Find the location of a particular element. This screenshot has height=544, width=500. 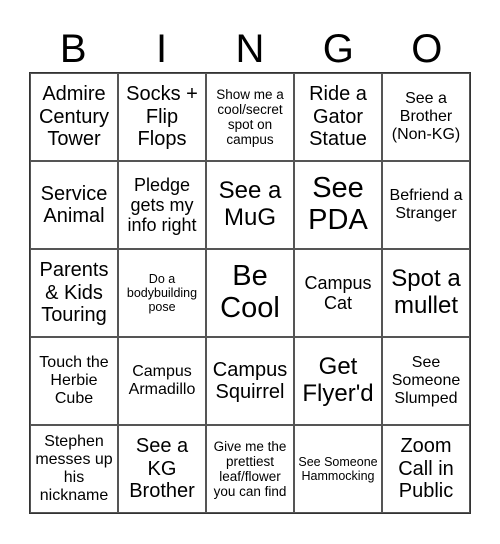

bingo-cell: See a Brother (Non-KG) is located at coordinates (426, 117).